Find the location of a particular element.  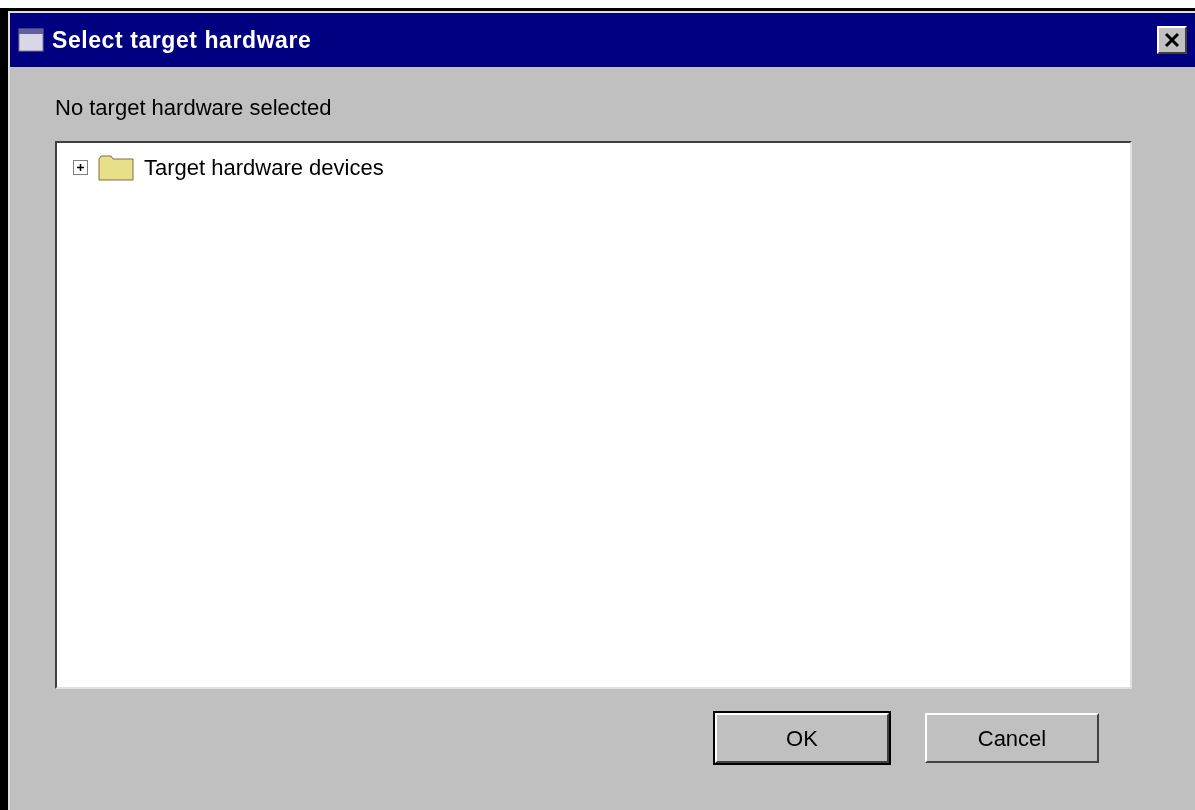

plus-icon is located at coordinates (80, 167).